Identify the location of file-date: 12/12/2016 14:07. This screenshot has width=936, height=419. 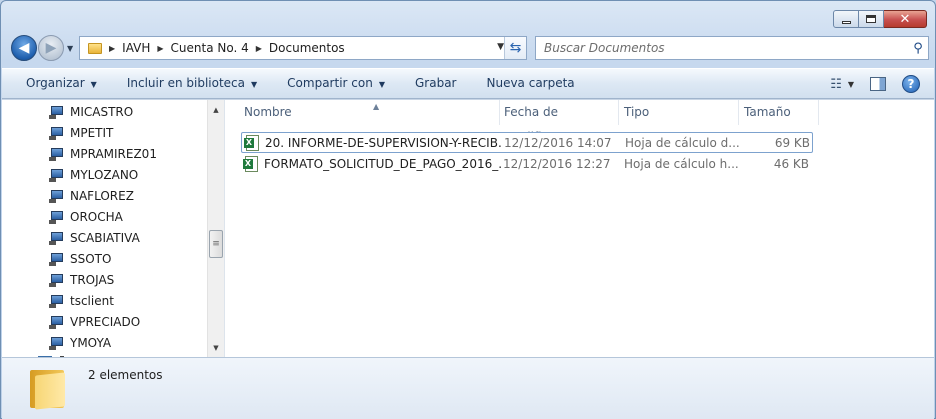
(558, 142).